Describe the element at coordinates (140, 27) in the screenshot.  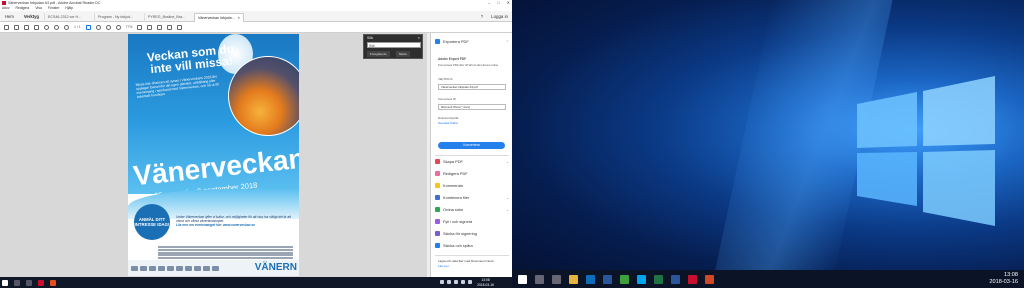
I see `fit-page-icon` at that location.